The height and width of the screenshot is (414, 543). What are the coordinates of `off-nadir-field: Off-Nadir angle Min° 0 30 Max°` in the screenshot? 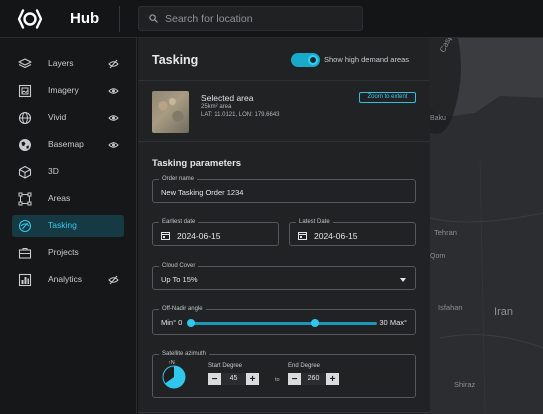 It's located at (284, 320).